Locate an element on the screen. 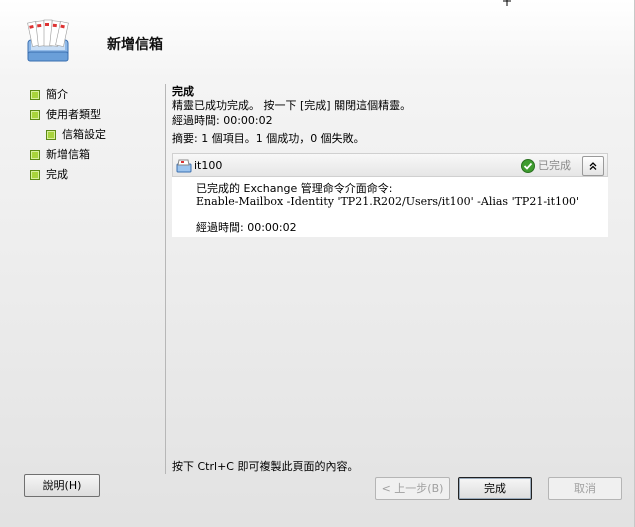  step-label: 新增信箱 is located at coordinates (68, 154).